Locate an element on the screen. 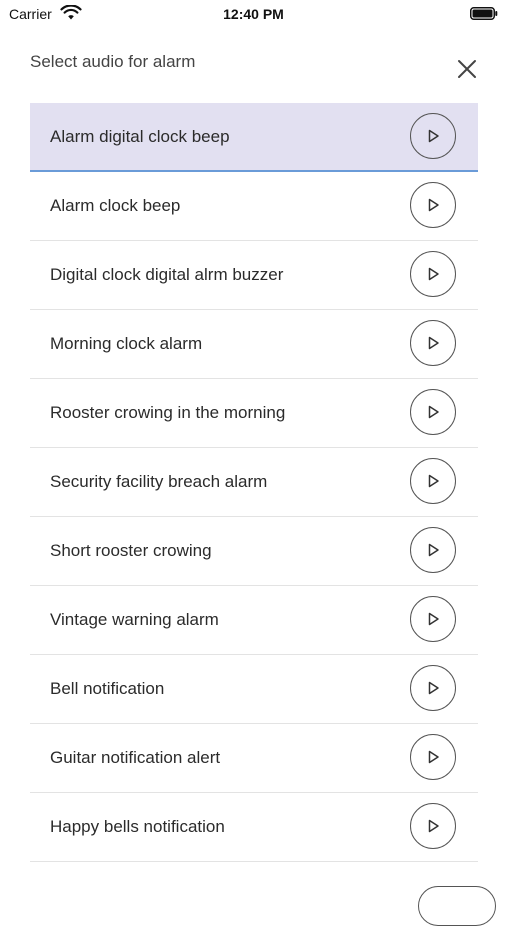  page-title: Select audio for alarm is located at coordinates (113, 61).